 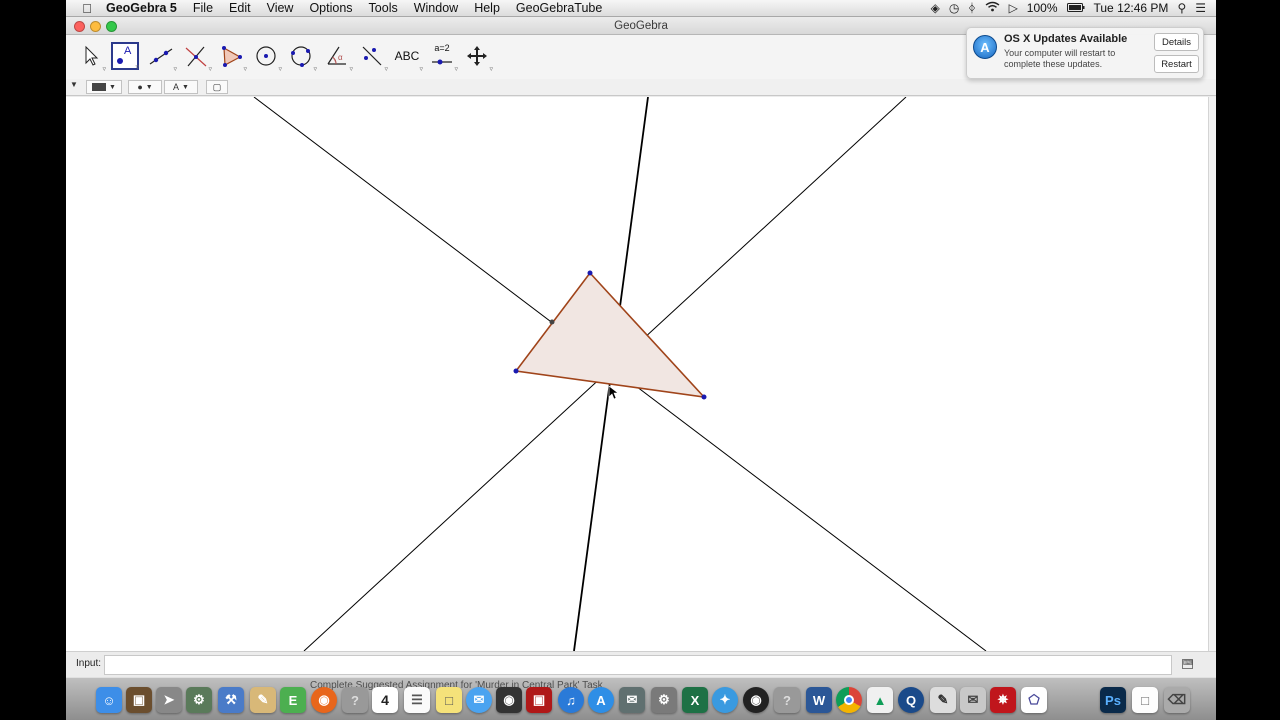 I want to click on spotlight-icon: ⚲, so click(x=1181, y=8).